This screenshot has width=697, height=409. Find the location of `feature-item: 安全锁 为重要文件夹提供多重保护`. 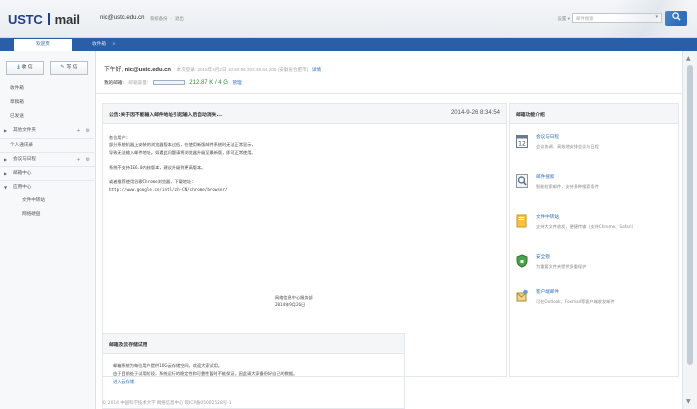

feature-item: 安全锁 为重要文件夹提供多重保护 is located at coordinates (596, 267).